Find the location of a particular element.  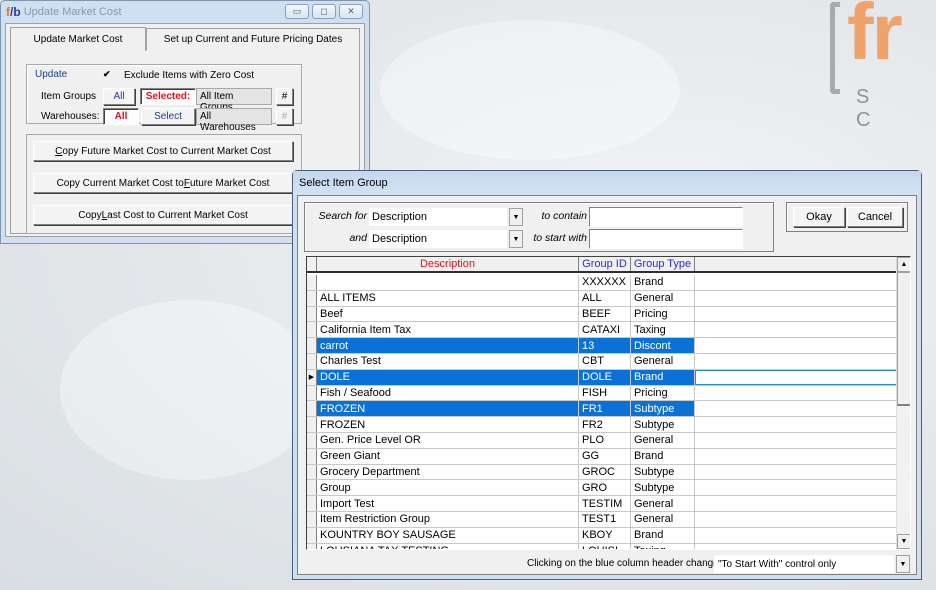

table-row: XXXXXX Brand is located at coordinates (602, 283).